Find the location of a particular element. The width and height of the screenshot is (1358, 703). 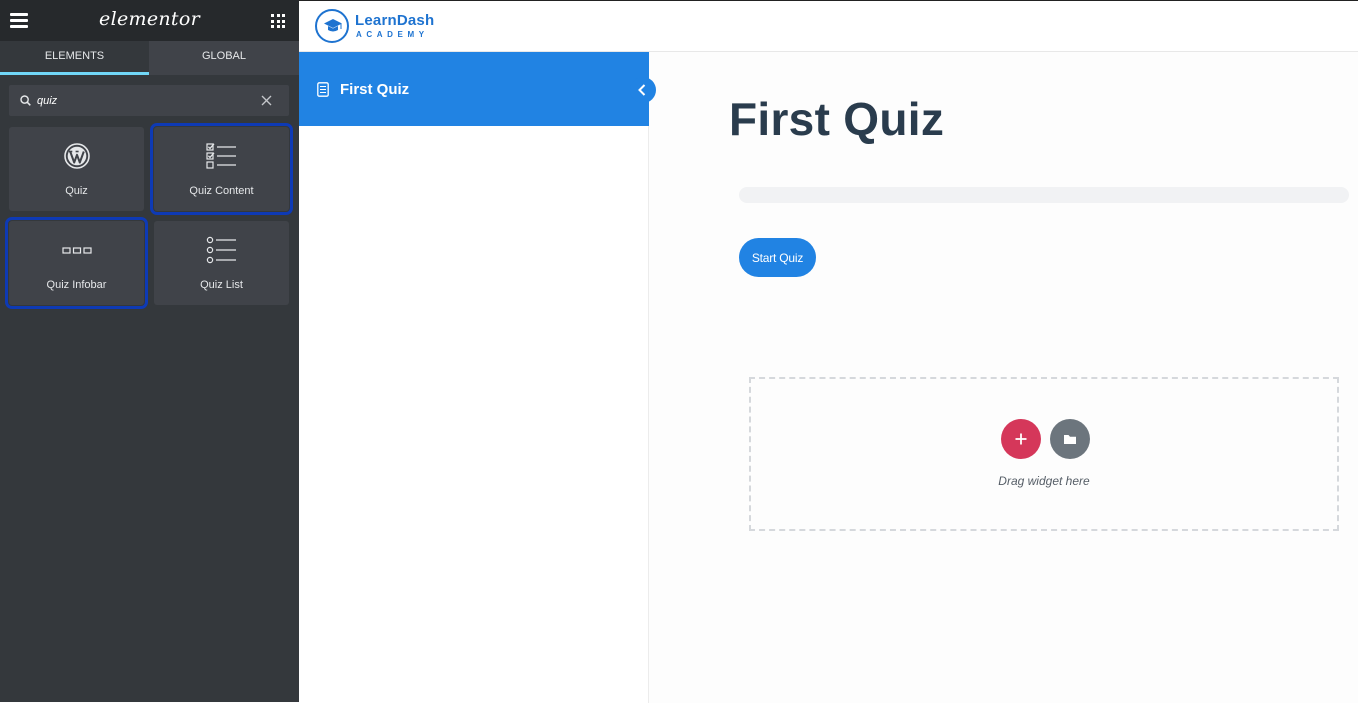

widget-quiz-content: Quiz Content is located at coordinates (221, 169).